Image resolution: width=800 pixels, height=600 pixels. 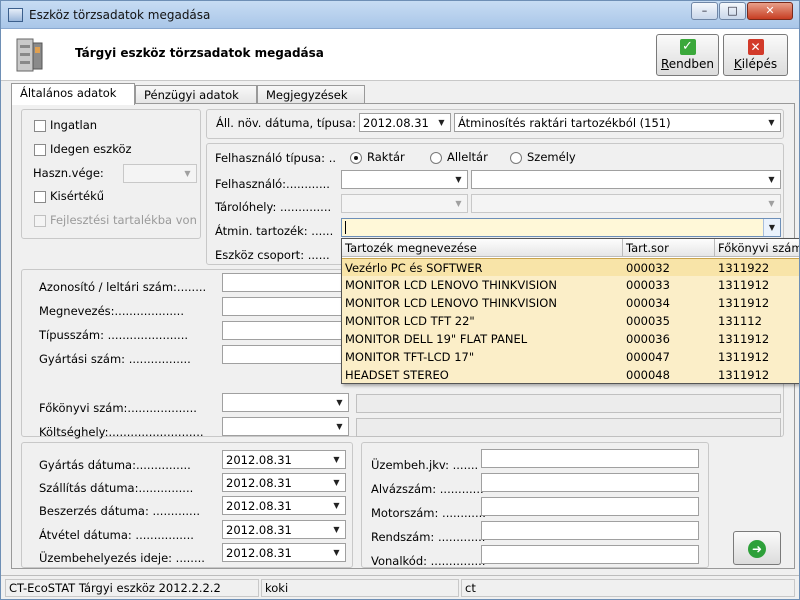 I want to click on status-user: koki, so click(x=360, y=588).